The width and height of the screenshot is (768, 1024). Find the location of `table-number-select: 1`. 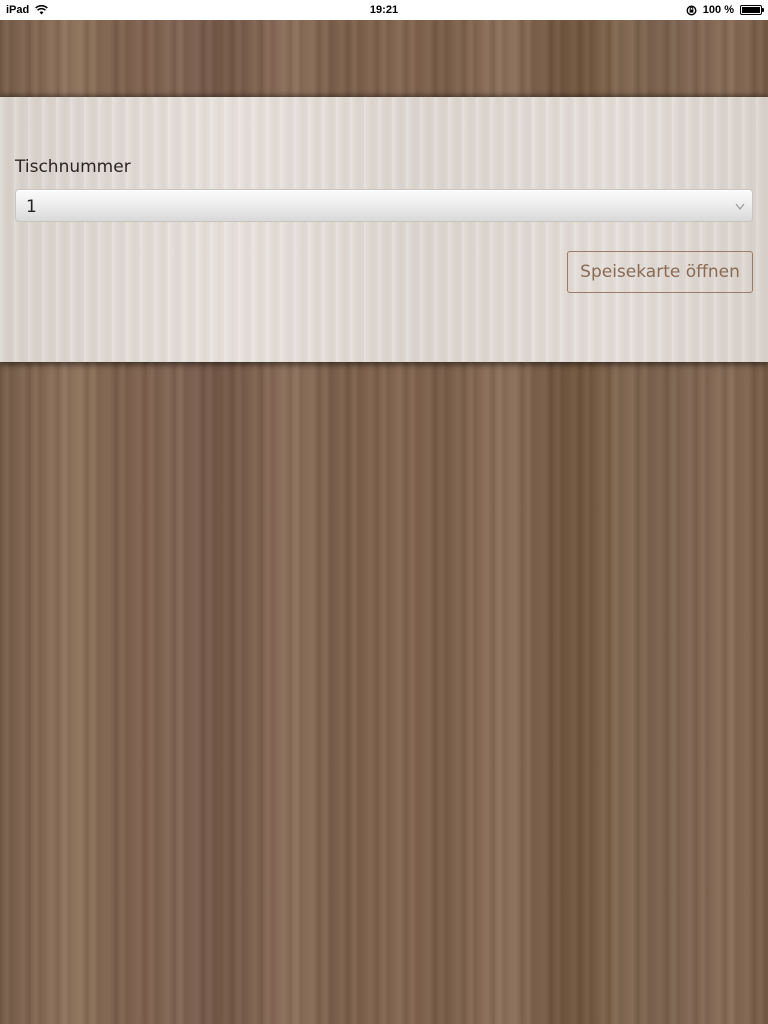

table-number-select: 1 is located at coordinates (384, 205).